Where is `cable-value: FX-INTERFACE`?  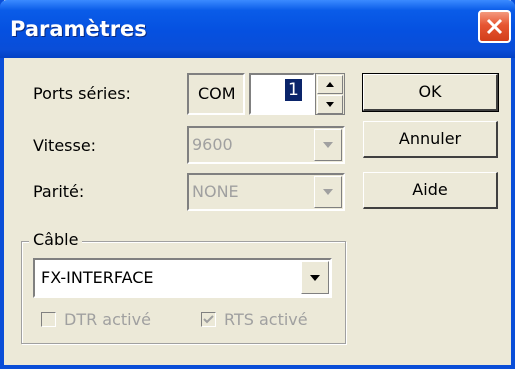
cable-value: FX-INTERFACE is located at coordinates (97, 277).